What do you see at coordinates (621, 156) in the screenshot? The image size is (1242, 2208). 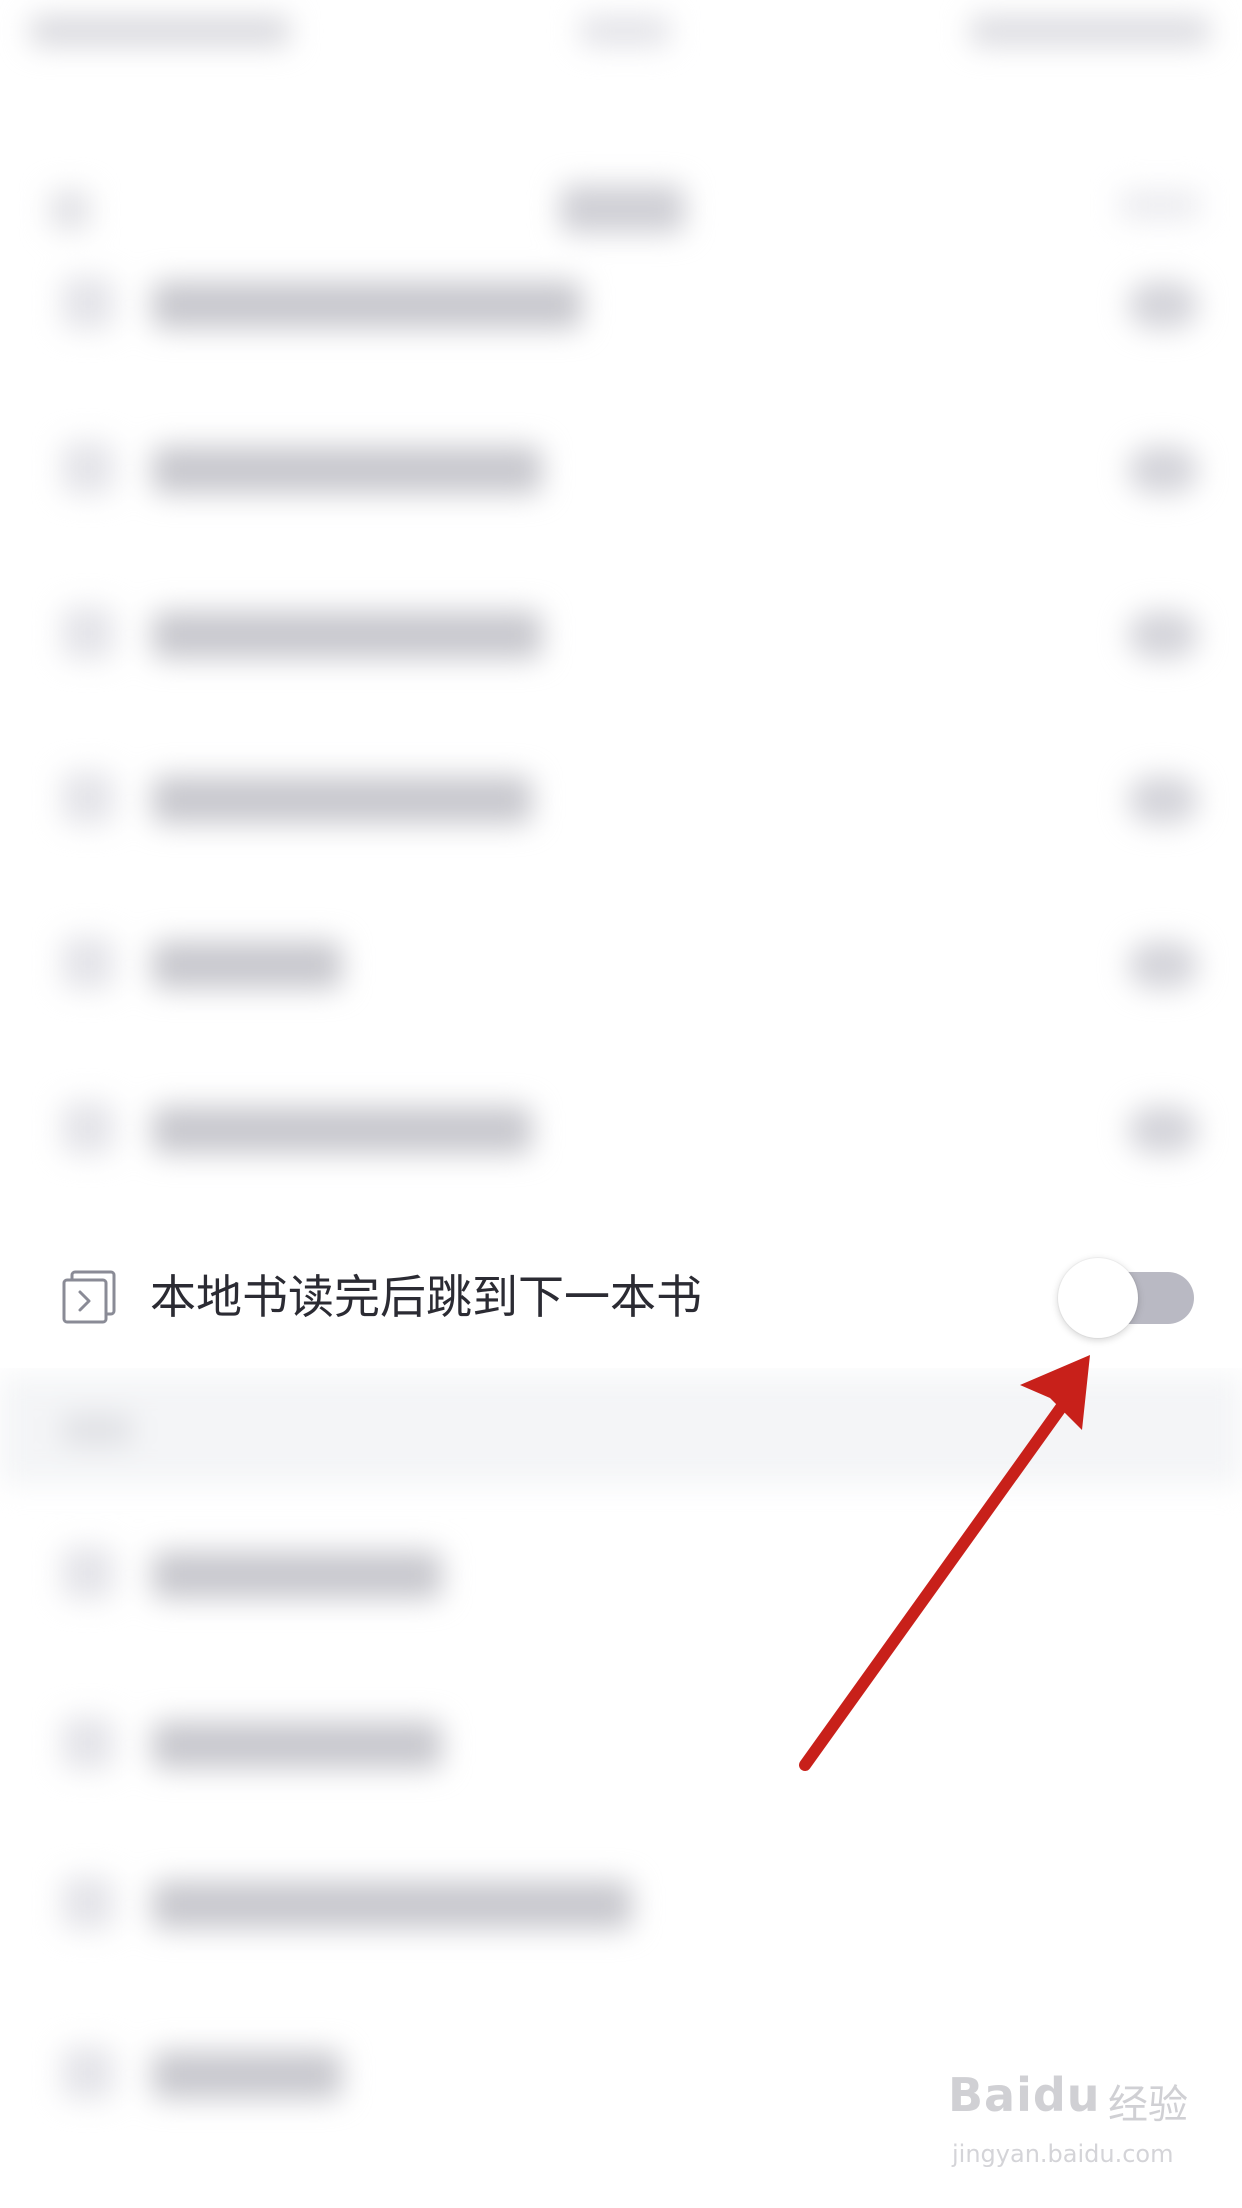 I see `nav-bar` at bounding box center [621, 156].